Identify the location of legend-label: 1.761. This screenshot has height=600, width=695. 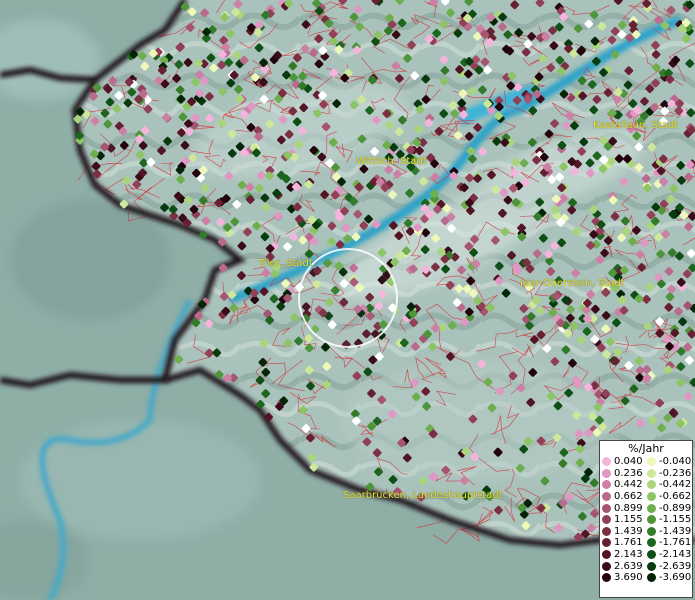
(628, 543).